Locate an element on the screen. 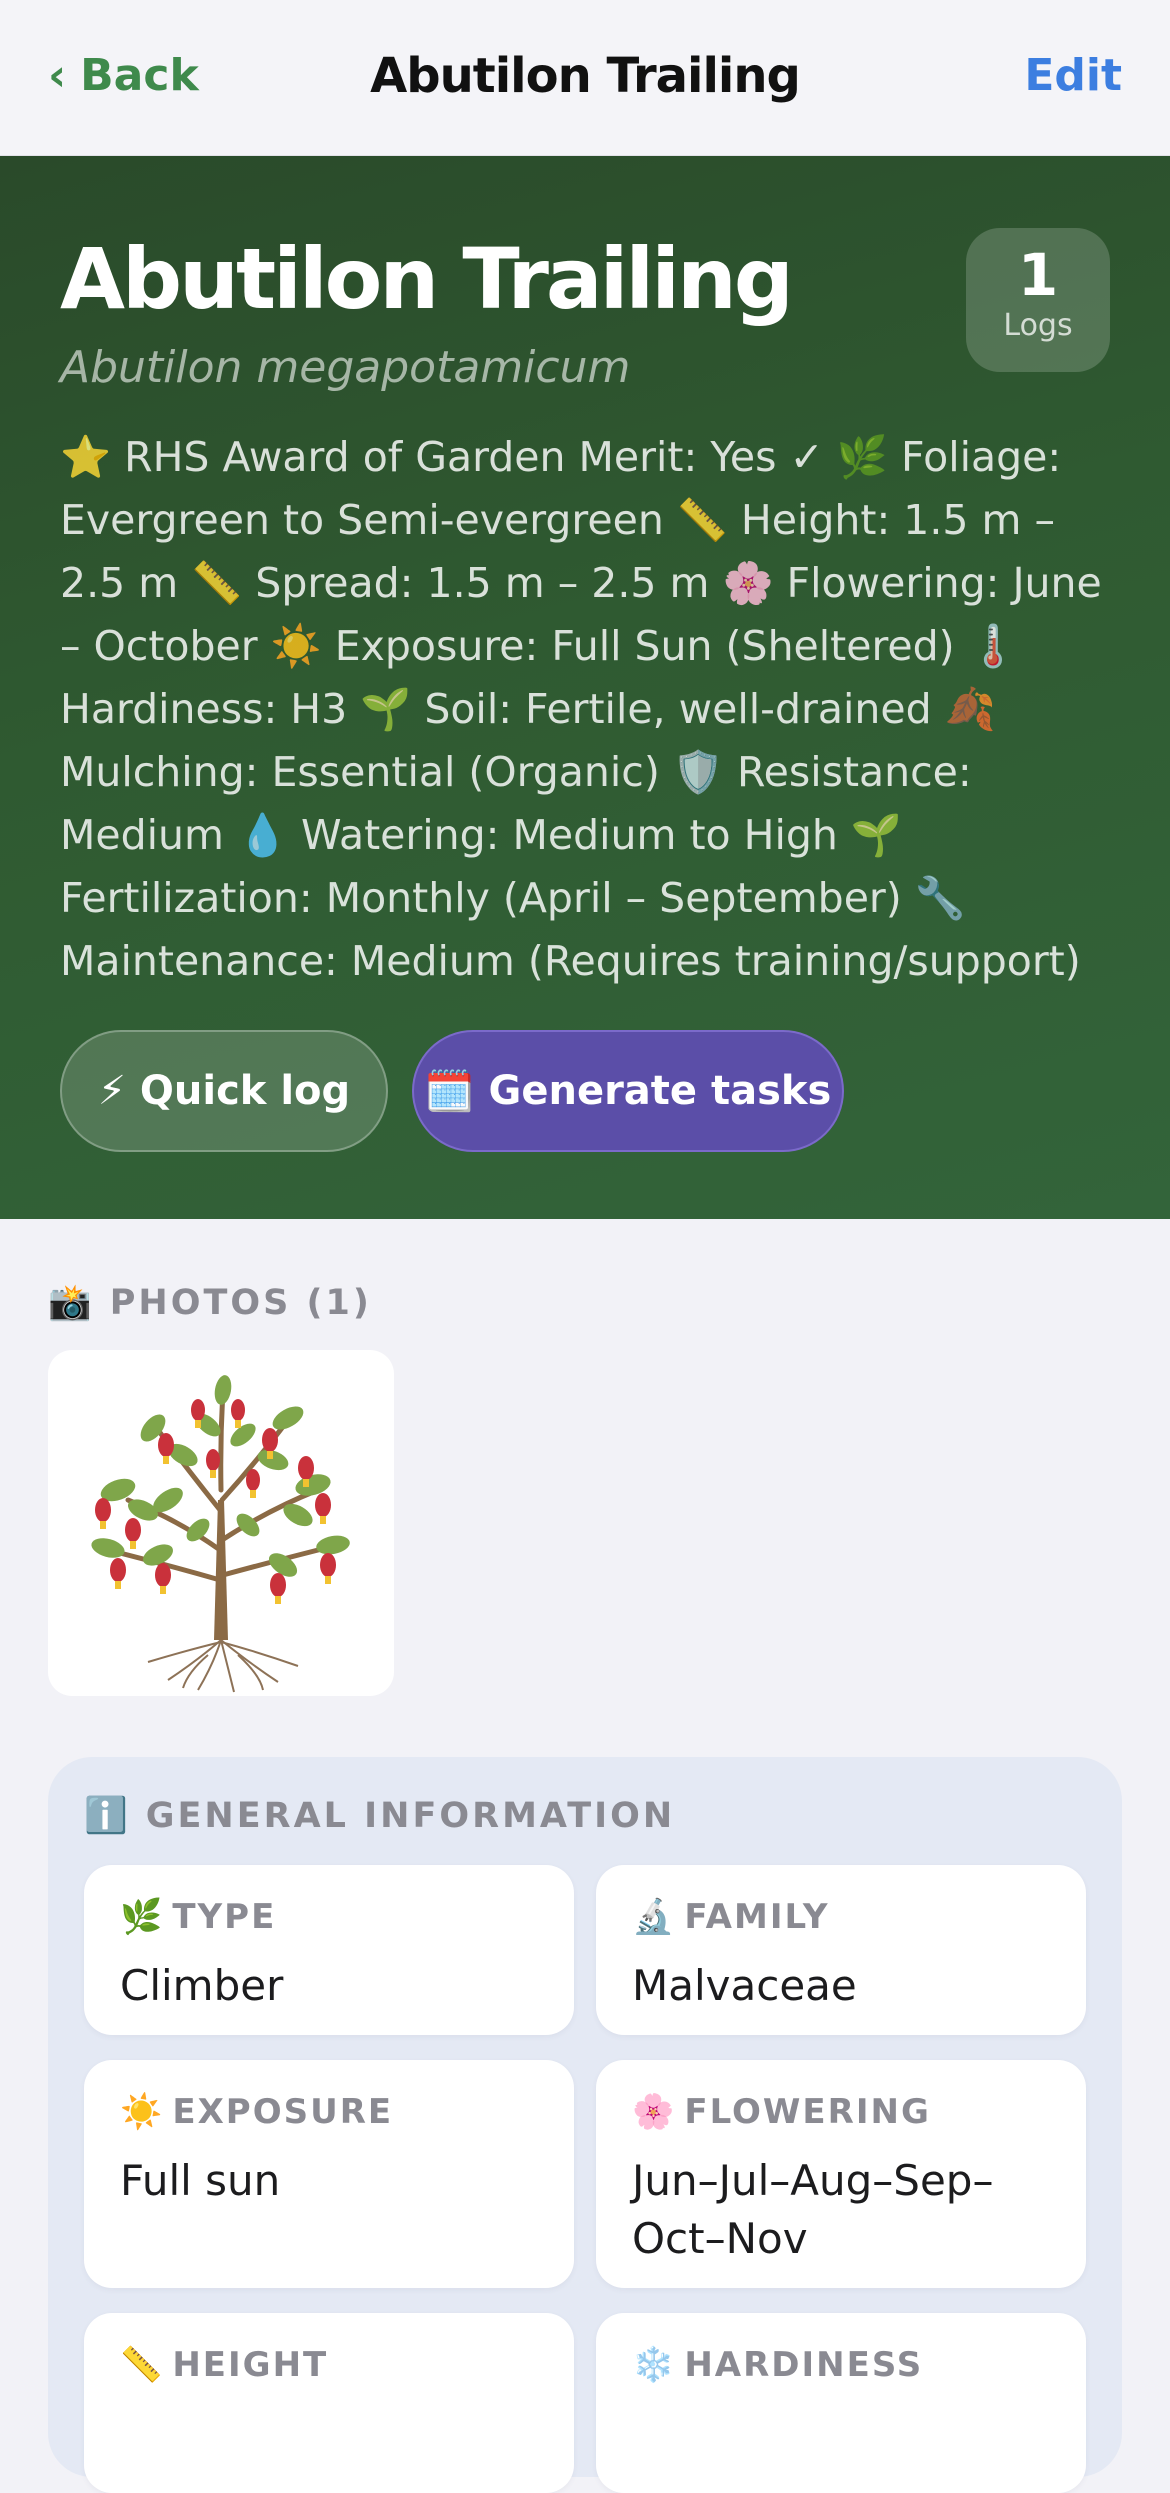 The height and width of the screenshot is (2493, 1170). navigation-bar: ‹ Back Abutilon Trailing Edit is located at coordinates (585, 78).